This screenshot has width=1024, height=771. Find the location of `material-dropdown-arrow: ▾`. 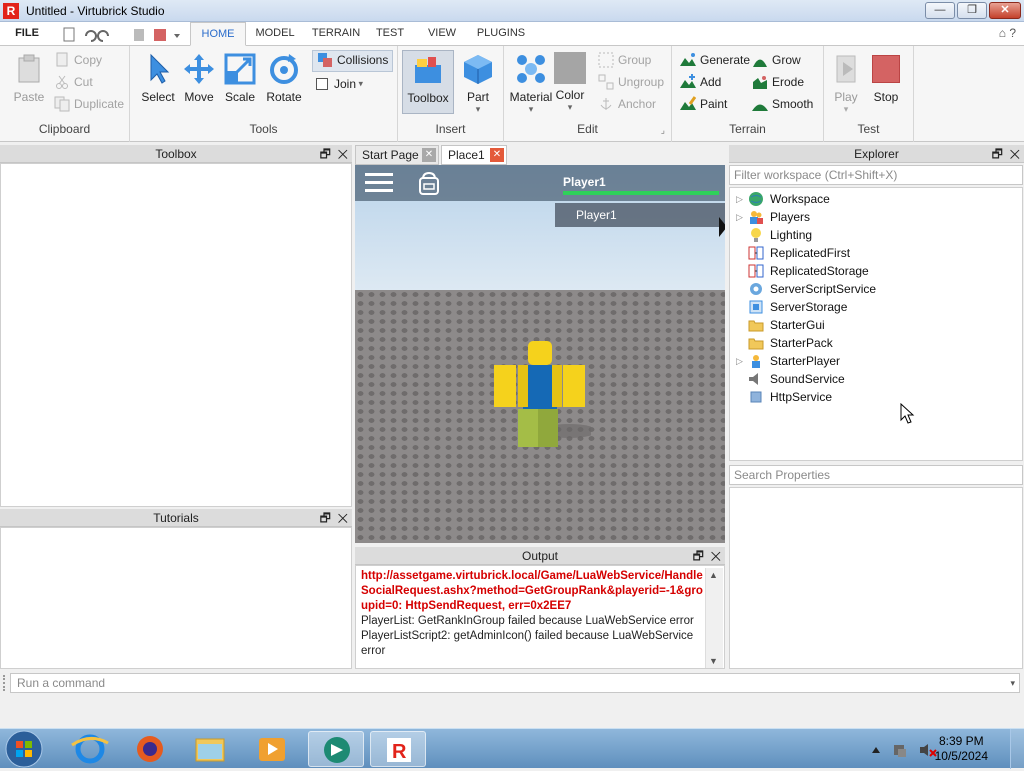

material-dropdown-arrow: ▾ is located at coordinates (531, 109).